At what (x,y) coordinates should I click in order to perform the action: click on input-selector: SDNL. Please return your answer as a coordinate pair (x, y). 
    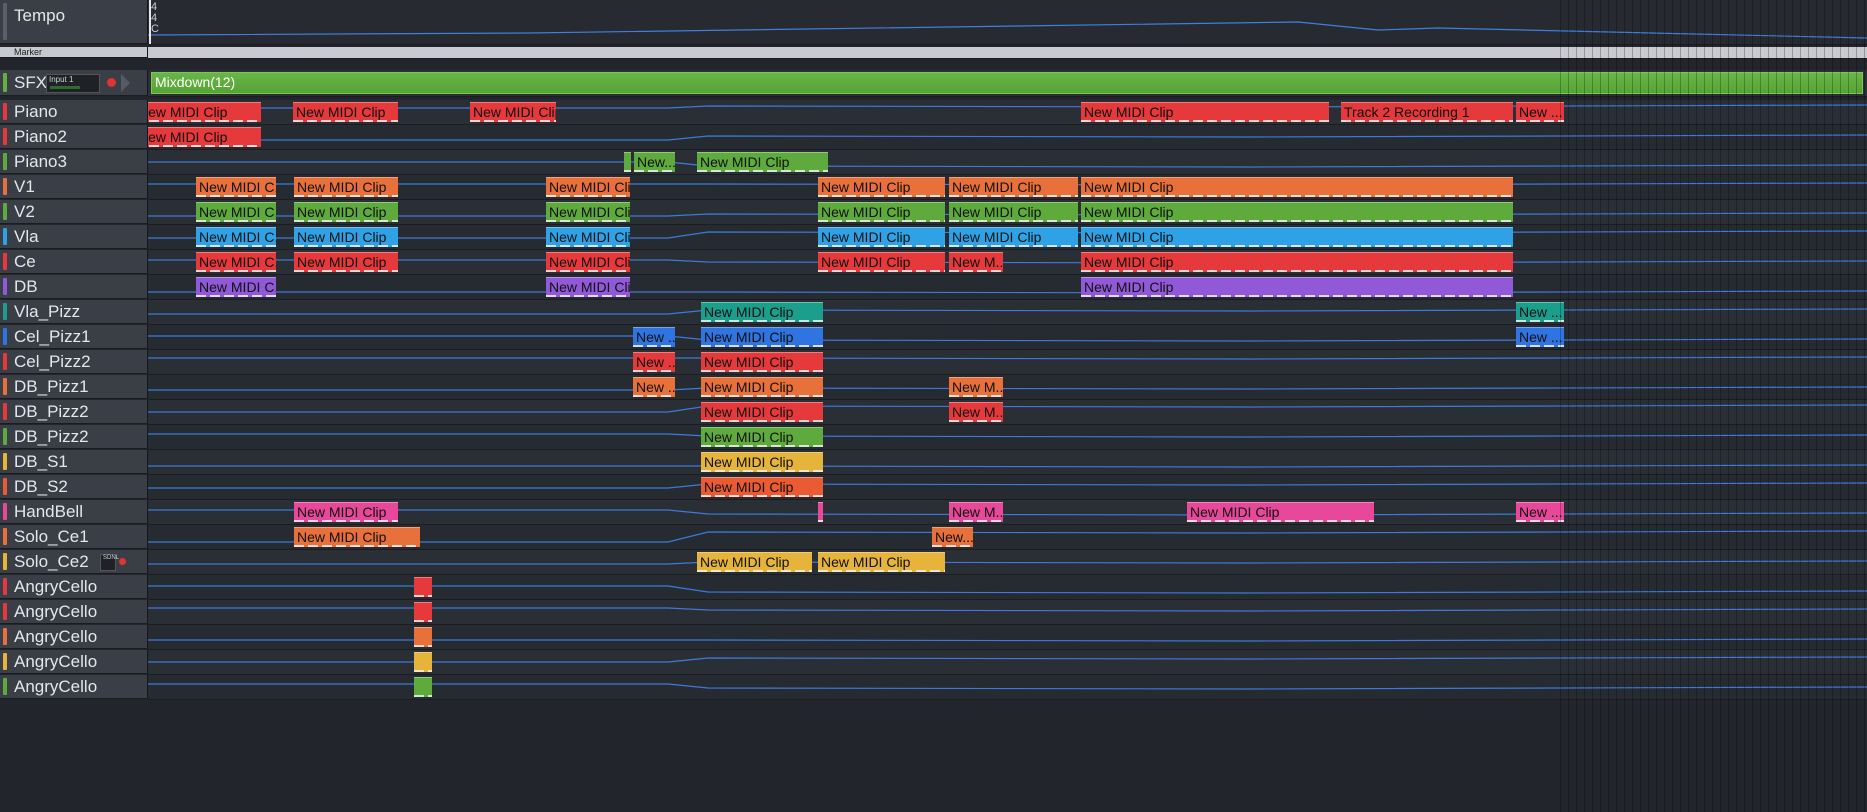
    Looking at the image, I should click on (109, 562).